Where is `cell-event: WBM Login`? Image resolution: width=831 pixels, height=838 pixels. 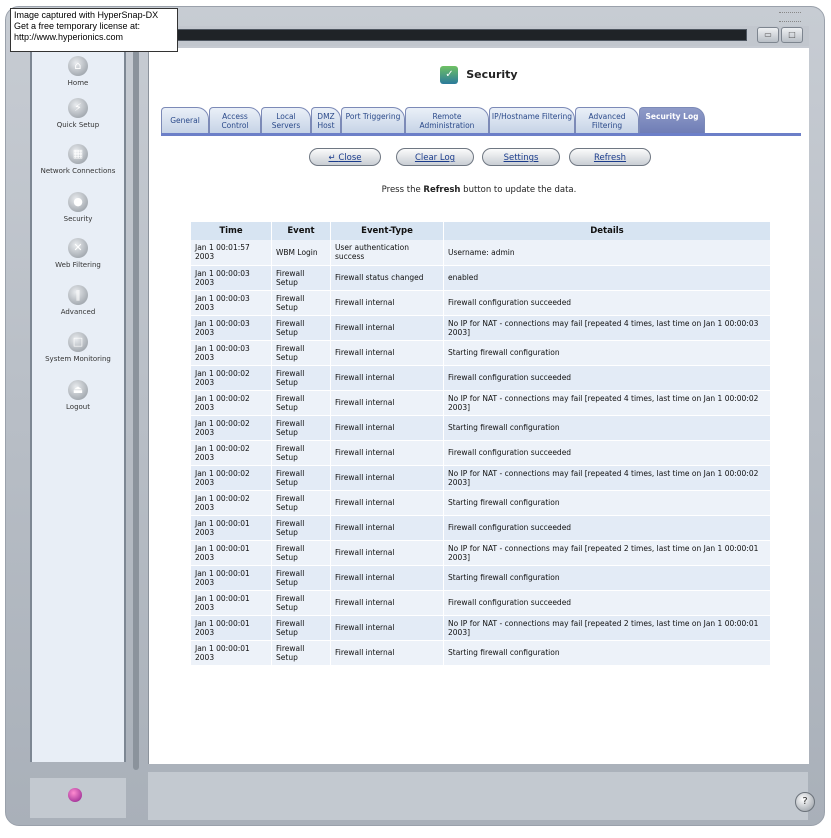
cell-event: WBM Login is located at coordinates (301, 253).